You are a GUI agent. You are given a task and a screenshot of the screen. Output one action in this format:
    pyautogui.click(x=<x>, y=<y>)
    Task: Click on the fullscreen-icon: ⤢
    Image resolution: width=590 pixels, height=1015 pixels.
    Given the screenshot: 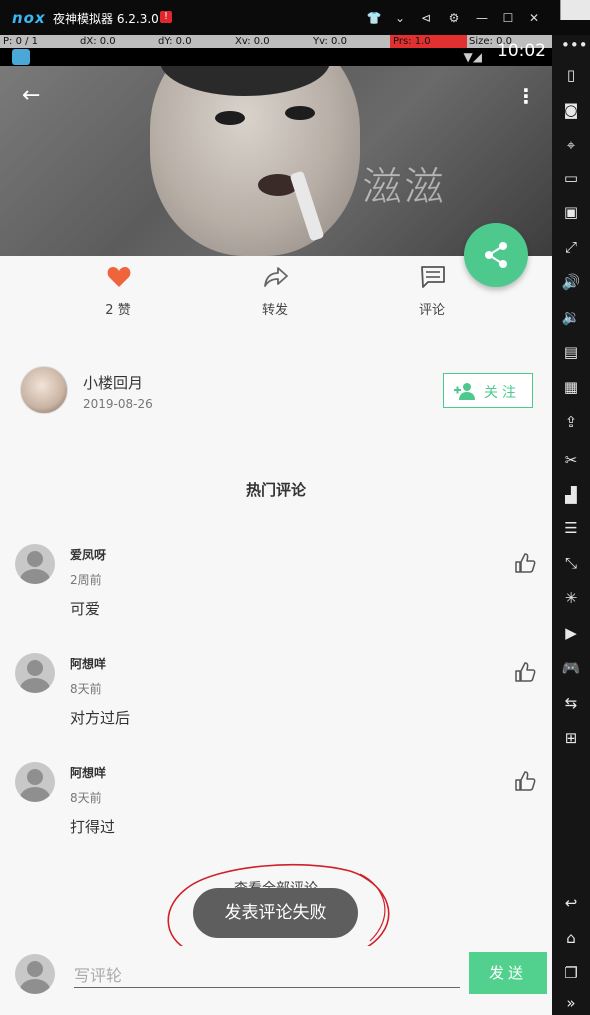 What is the action you would take?
    pyautogui.click(x=571, y=247)
    